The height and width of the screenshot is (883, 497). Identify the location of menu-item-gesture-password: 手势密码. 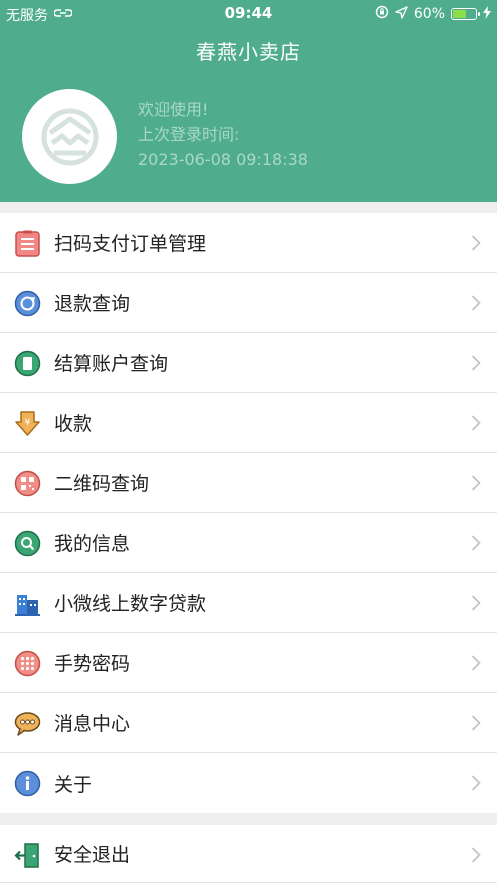
(248, 663).